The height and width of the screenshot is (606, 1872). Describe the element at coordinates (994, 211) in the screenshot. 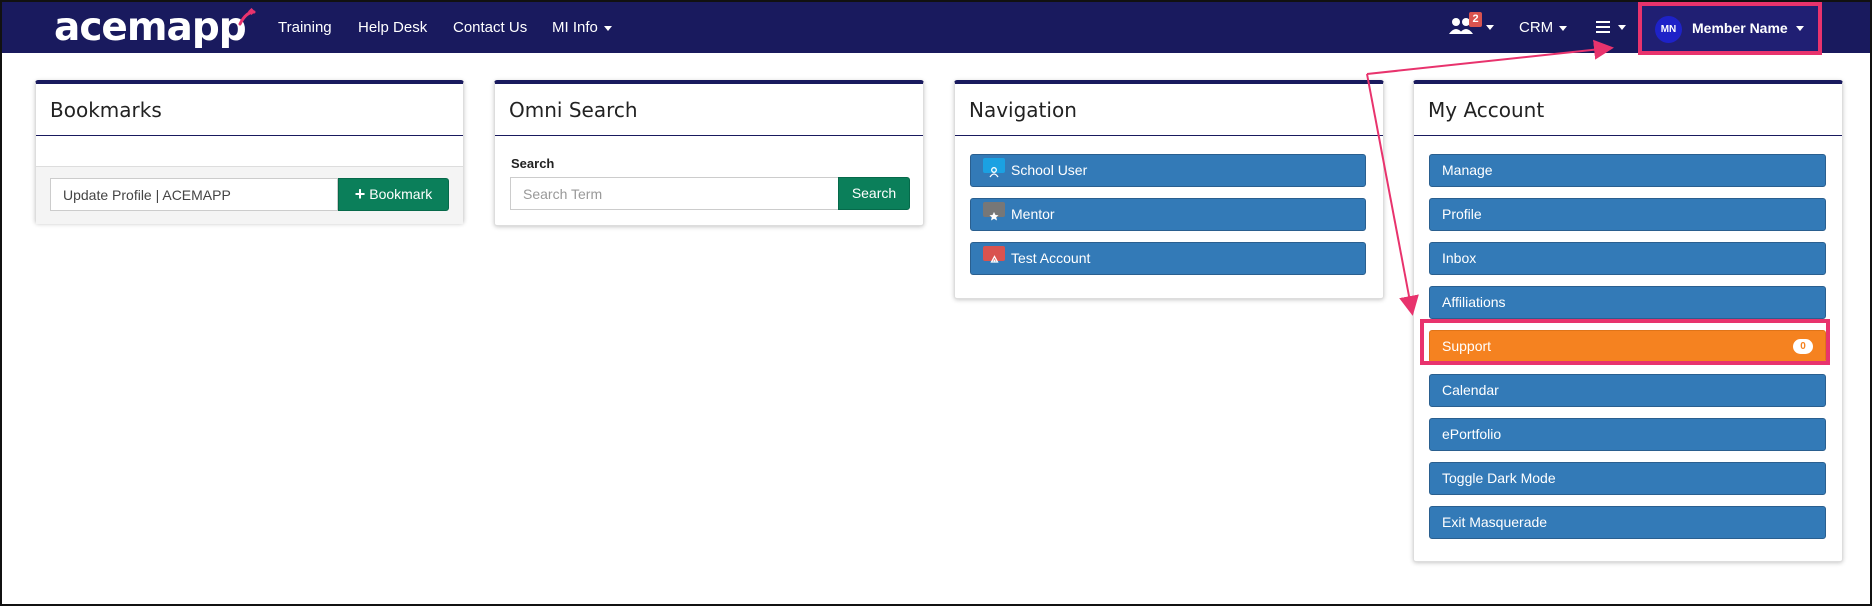

I see `badge-icon` at that location.